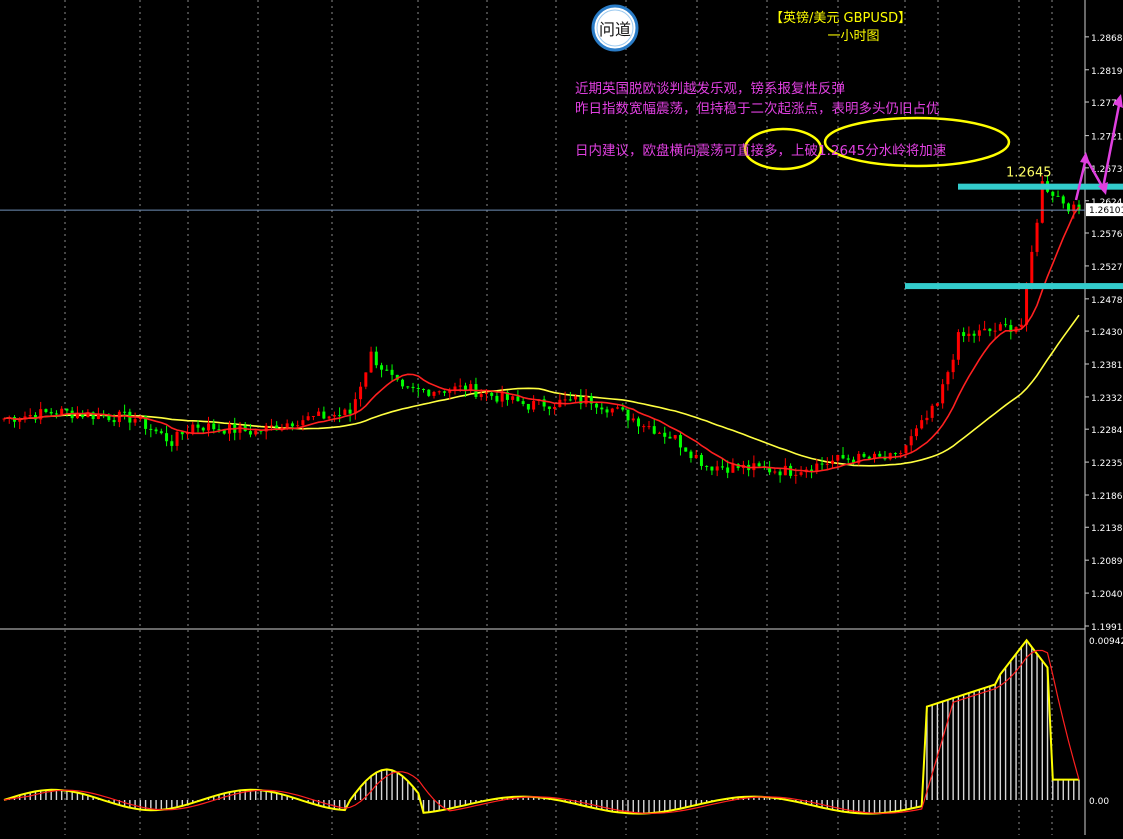  I want to click on logo-badge: 问道, so click(615, 28).